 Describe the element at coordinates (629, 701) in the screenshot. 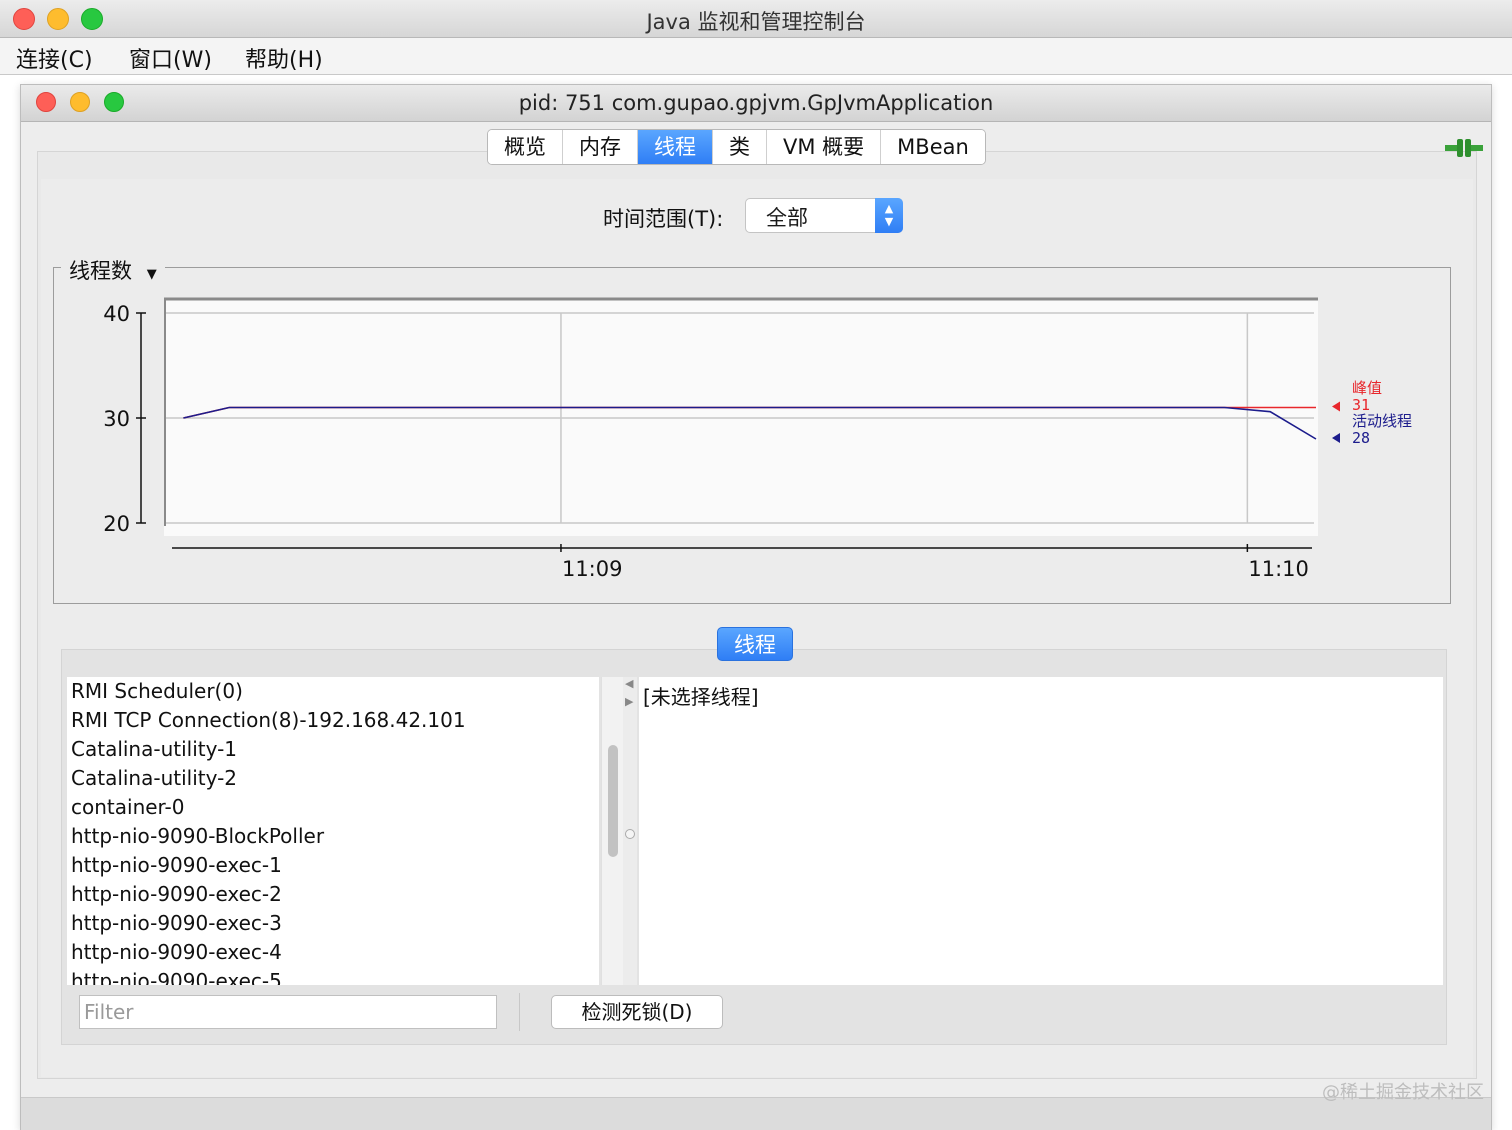

I see `split-right-arrow-icon: ▶` at that location.